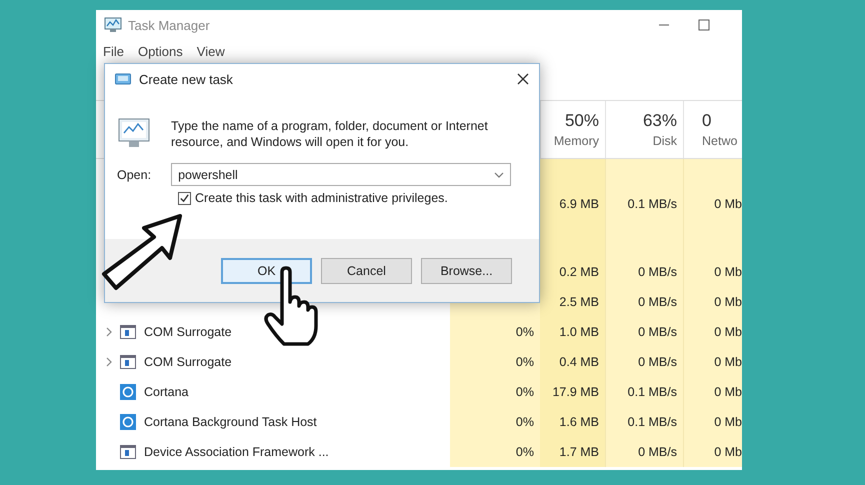 This screenshot has width=865, height=485. What do you see at coordinates (572, 204) in the screenshot?
I see `table-cell: 6.9 MB` at bounding box center [572, 204].